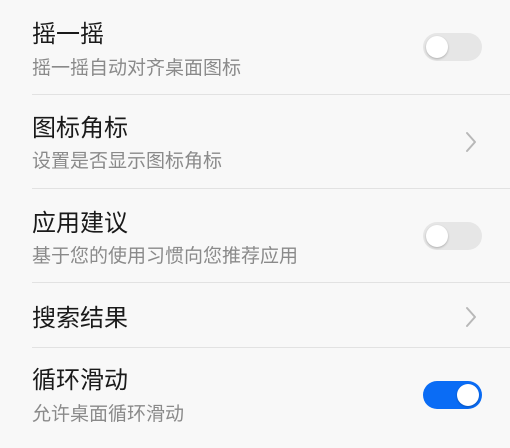  What do you see at coordinates (68, 34) in the screenshot?
I see `settings-item-title: 摇一摇` at bounding box center [68, 34].